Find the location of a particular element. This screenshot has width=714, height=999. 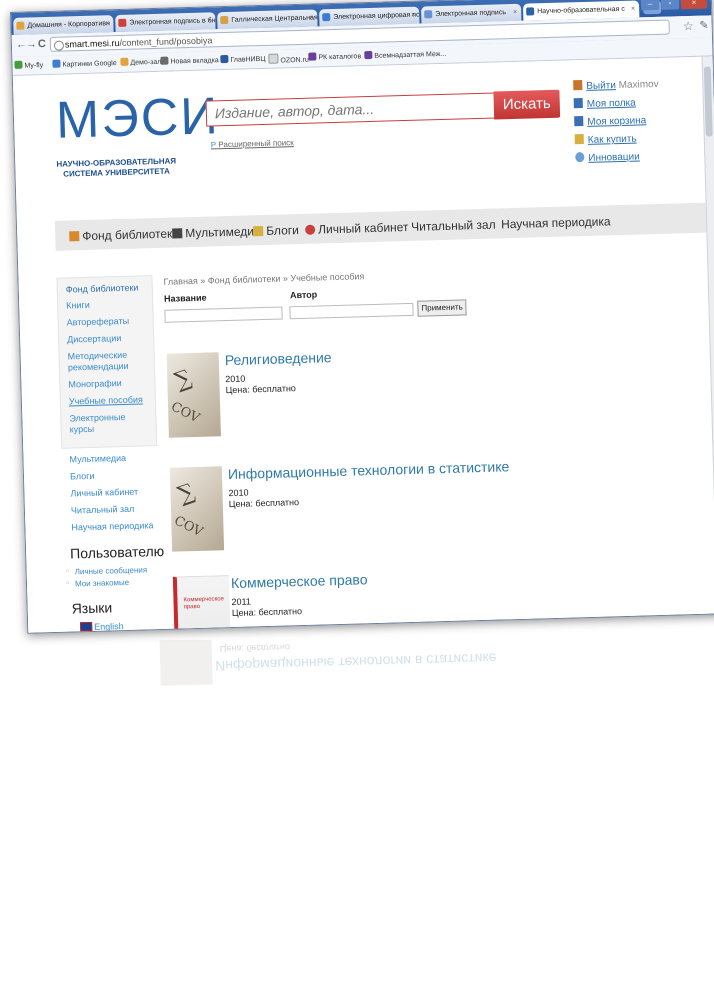

item-year: 2010 is located at coordinates (235, 379).